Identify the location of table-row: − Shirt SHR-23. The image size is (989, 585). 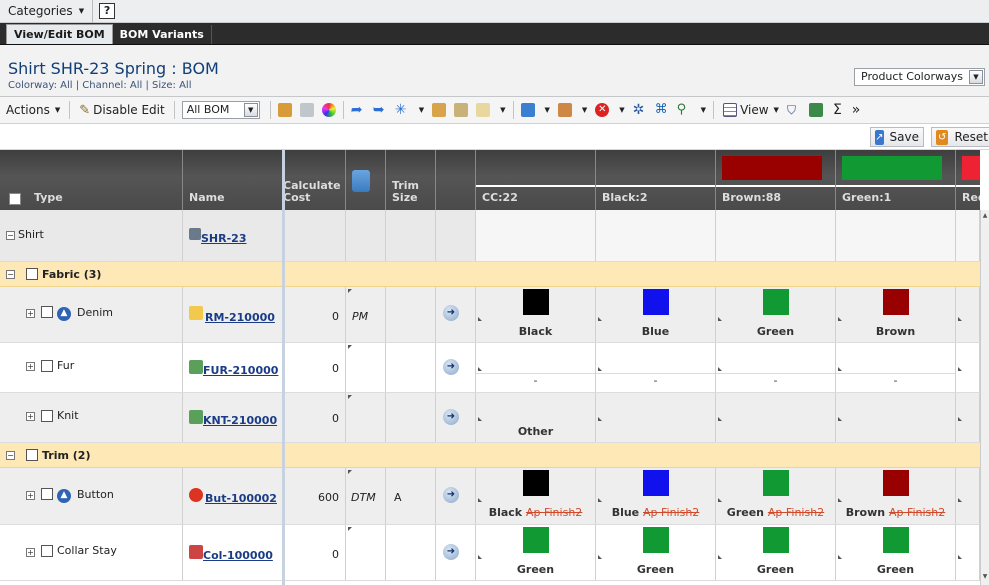
(490, 236).